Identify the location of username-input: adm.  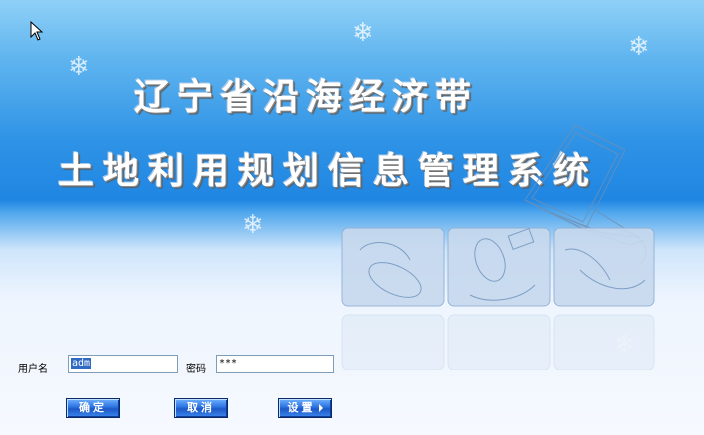
(123, 364).